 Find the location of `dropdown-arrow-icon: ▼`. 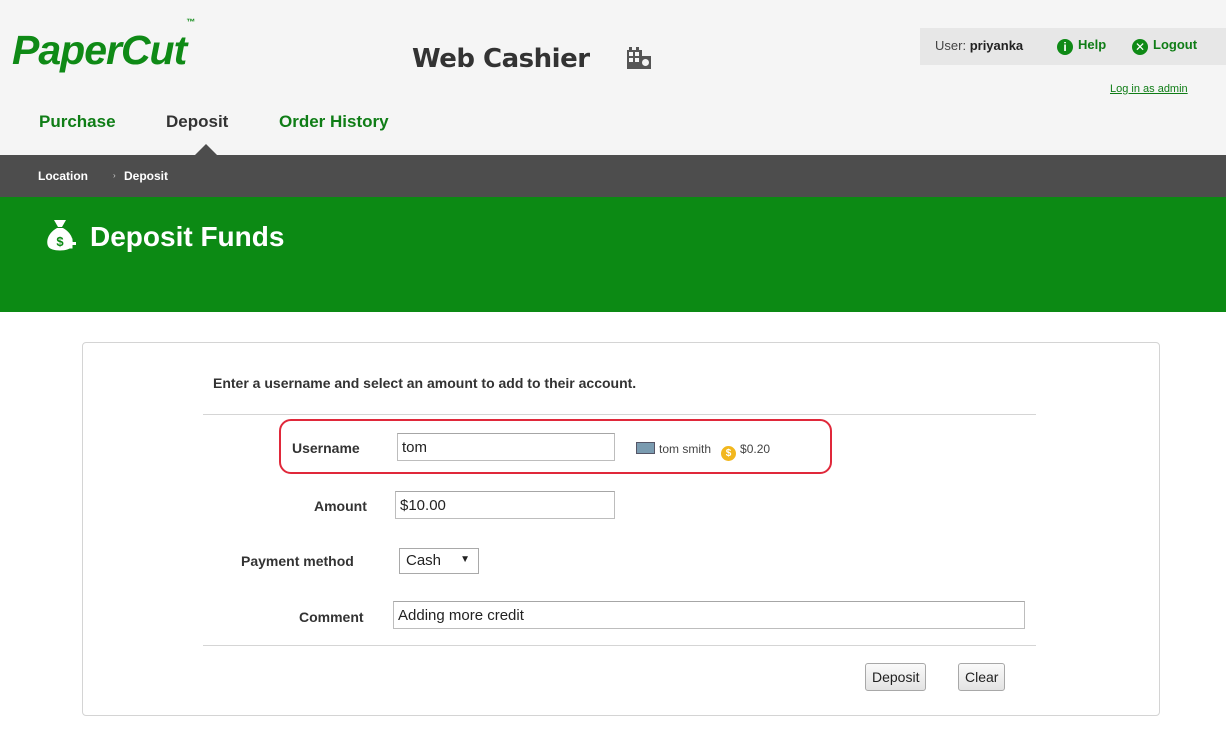

dropdown-arrow-icon: ▼ is located at coordinates (465, 559).